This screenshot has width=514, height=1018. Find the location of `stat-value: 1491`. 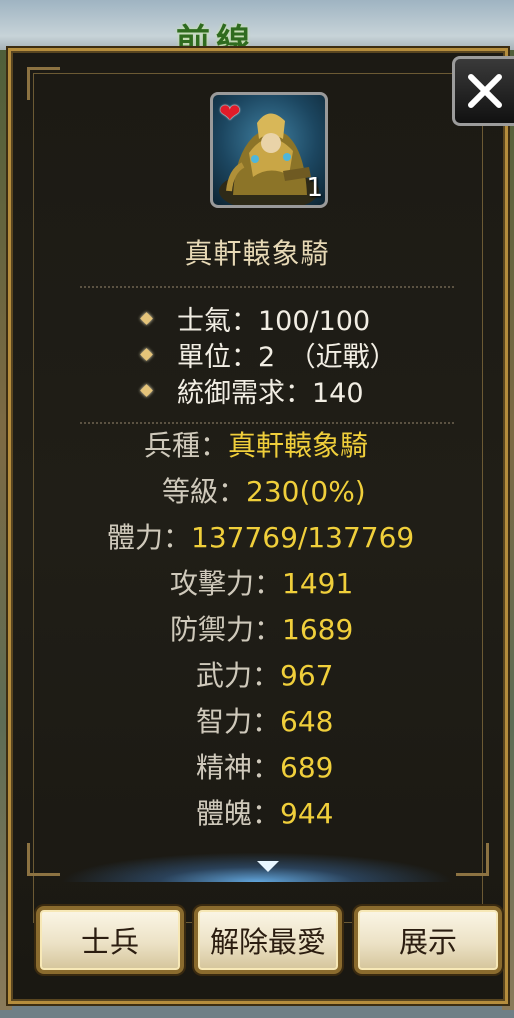

stat-value: 1491 is located at coordinates (318, 583).